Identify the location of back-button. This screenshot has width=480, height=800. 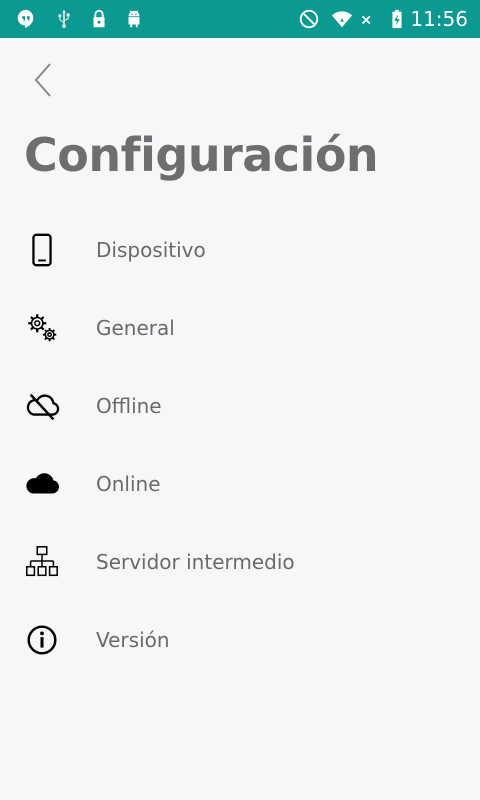
(43, 80).